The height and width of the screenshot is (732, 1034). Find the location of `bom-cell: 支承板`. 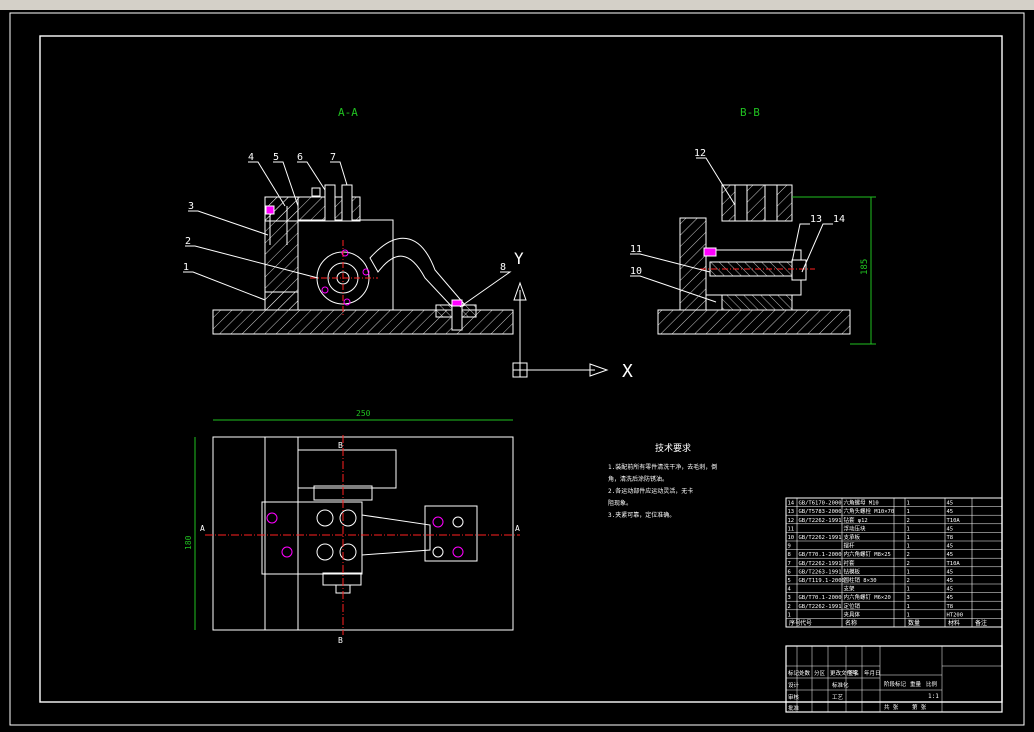

bom-cell: 支承板 is located at coordinates (852, 537).